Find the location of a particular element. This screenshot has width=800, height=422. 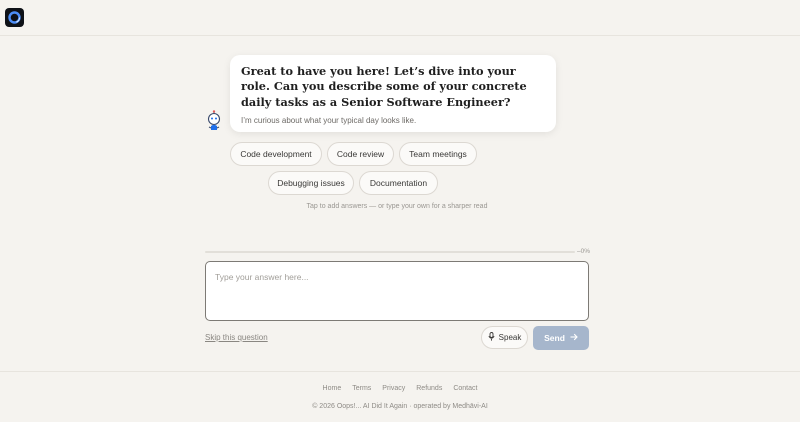

skip-question-link: Skip this question is located at coordinates (236, 337).